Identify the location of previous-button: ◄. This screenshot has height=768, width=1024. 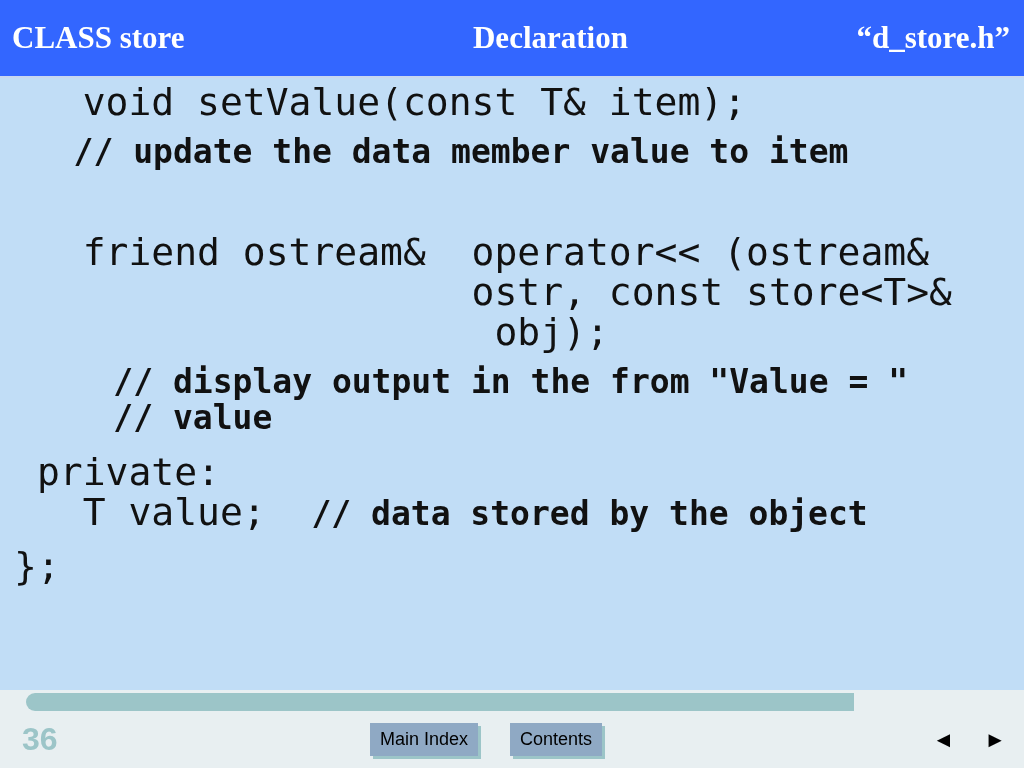
(943, 739).